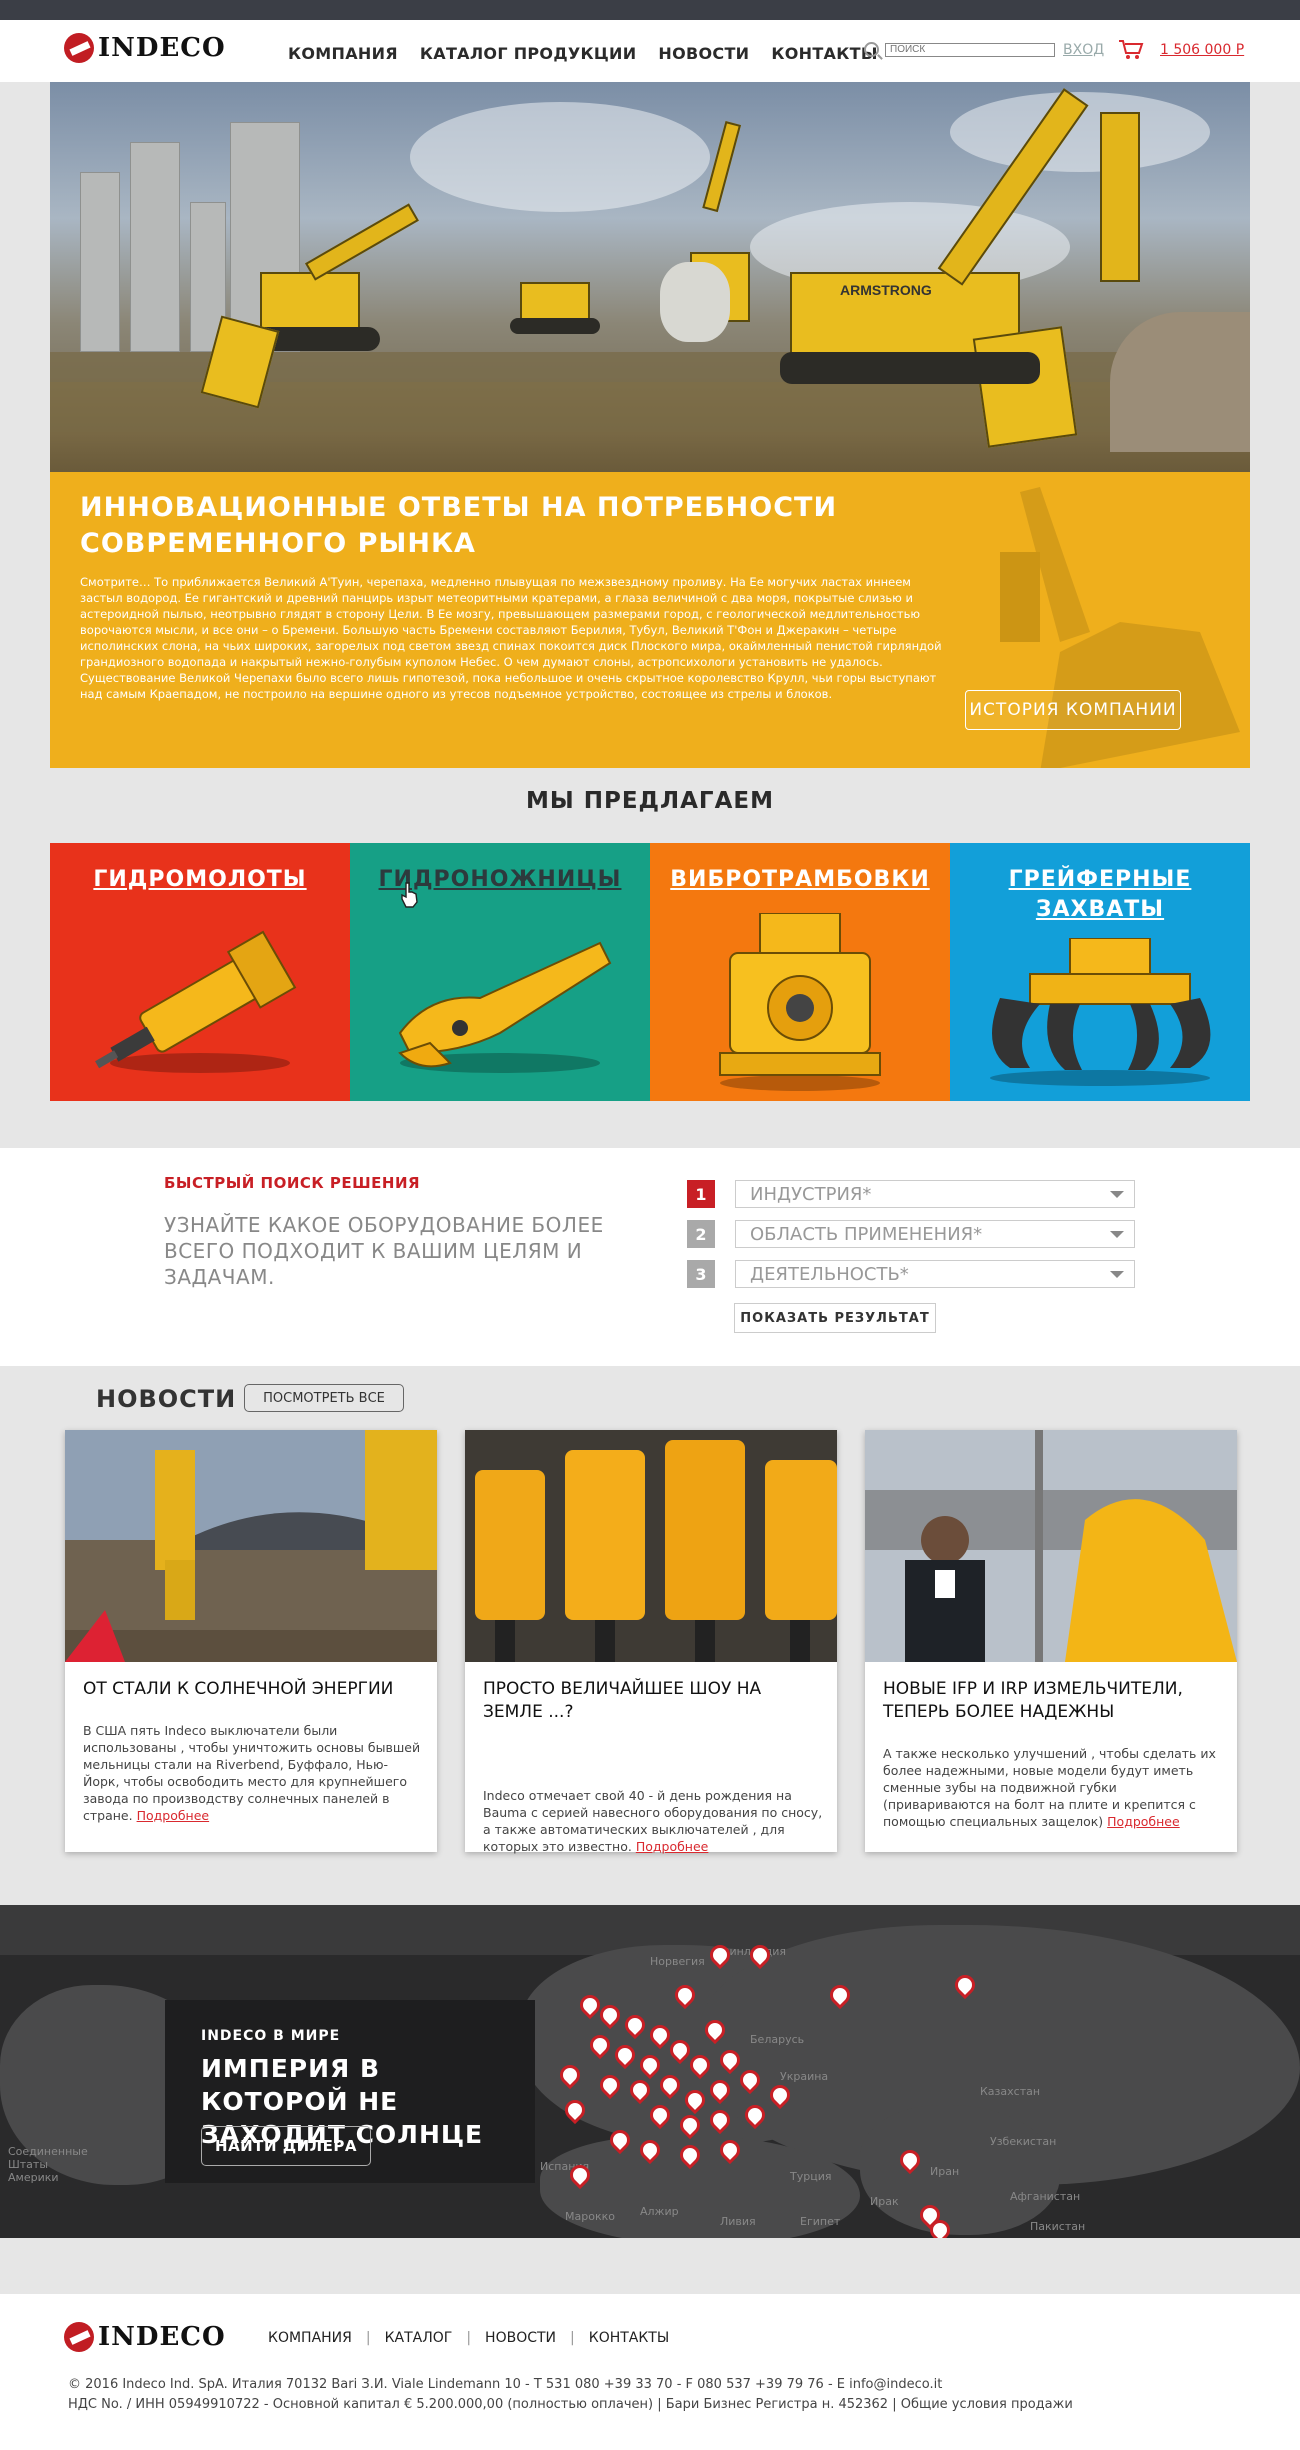 This screenshot has width=1300, height=2450. What do you see at coordinates (196, 1001) in the screenshot?
I see `hammer-icon` at bounding box center [196, 1001].